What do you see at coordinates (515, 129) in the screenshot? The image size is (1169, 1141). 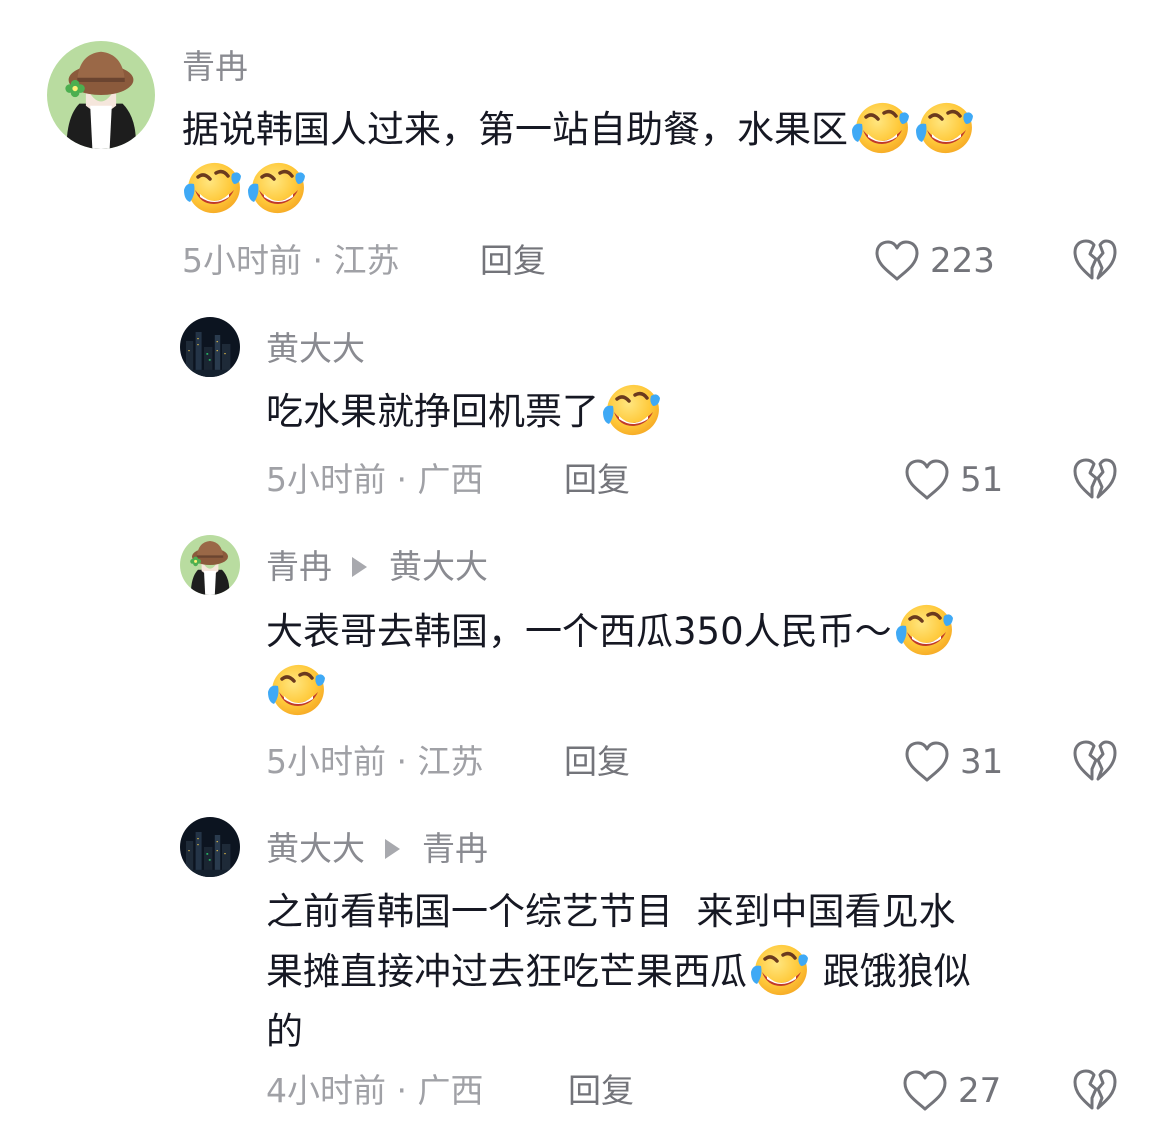 I see `comment-text-content: 据说韩国人过来，第一站自助餐，水果区` at bounding box center [515, 129].